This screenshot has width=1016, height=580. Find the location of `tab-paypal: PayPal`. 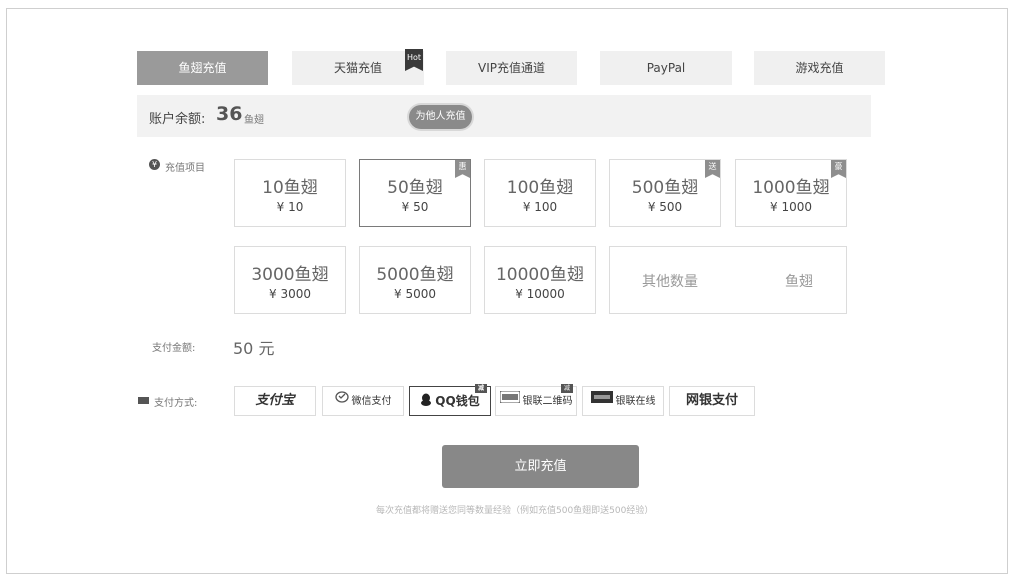

tab-paypal: PayPal is located at coordinates (666, 68).